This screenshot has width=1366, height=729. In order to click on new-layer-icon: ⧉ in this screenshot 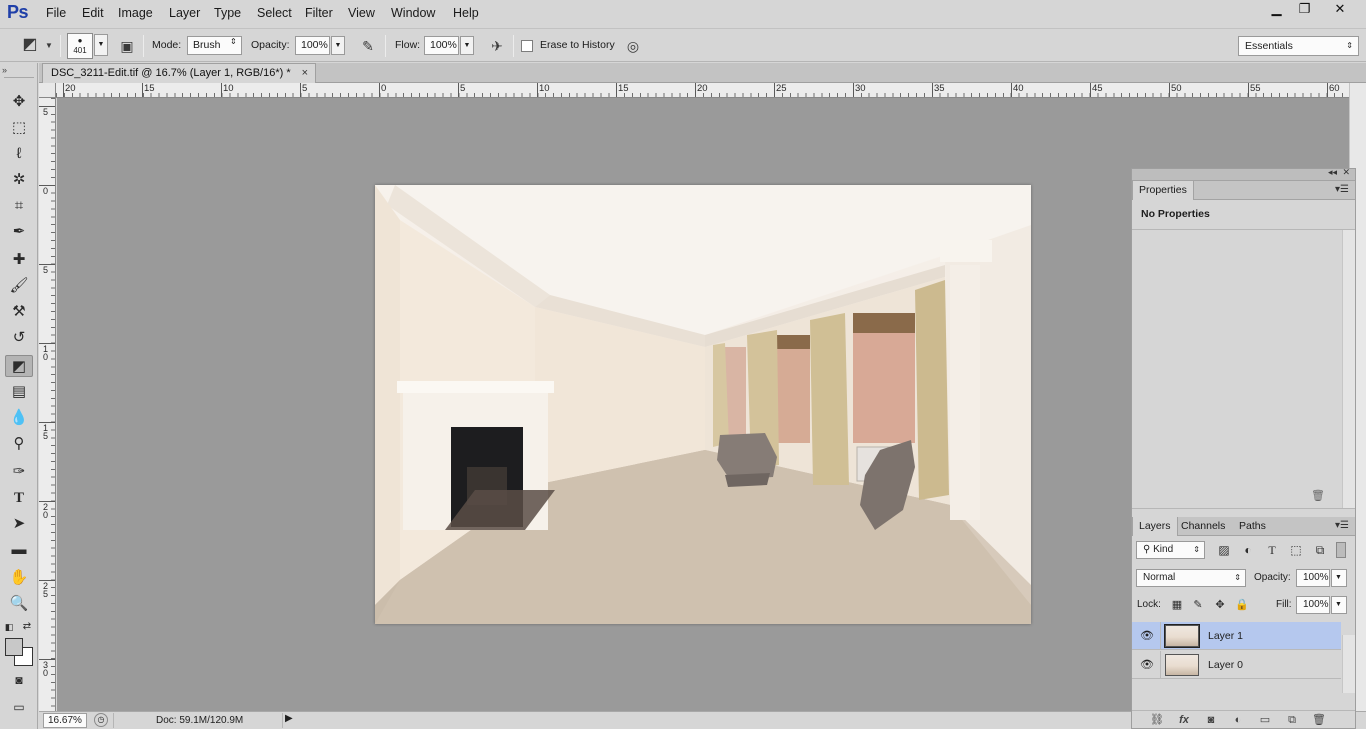, I will do `click(1292, 720)`.